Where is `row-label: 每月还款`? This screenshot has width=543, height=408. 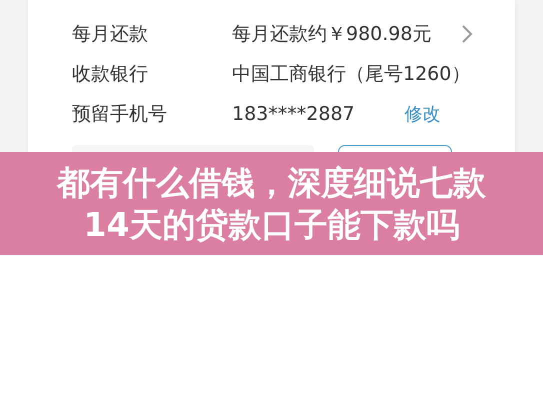
row-label: 每月还款 is located at coordinates (110, 34).